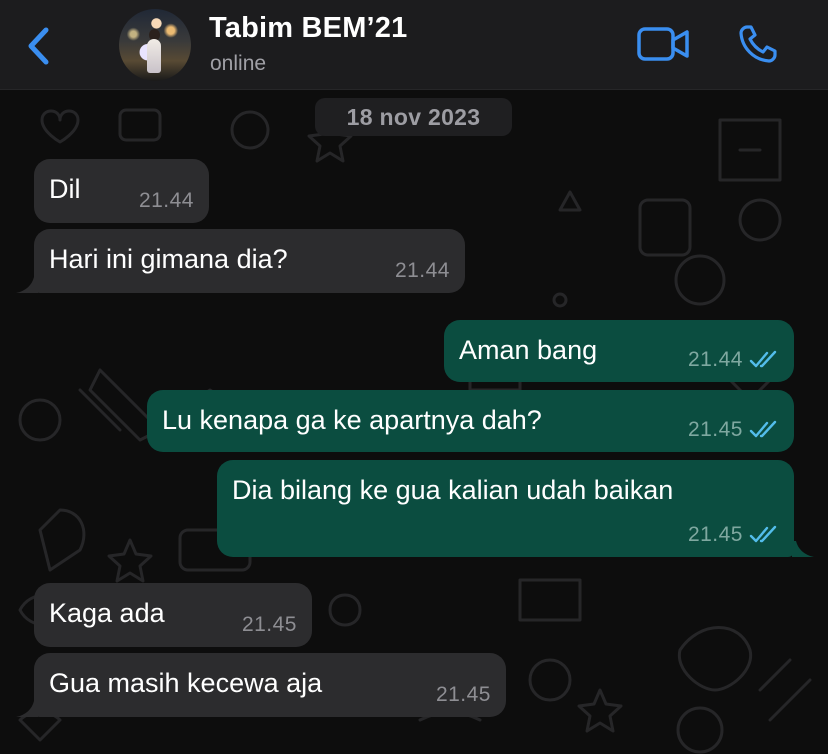 The image size is (828, 754). I want to click on message-bubble-incoming: Hari ini gimana dia? 21.44, so click(249, 261).